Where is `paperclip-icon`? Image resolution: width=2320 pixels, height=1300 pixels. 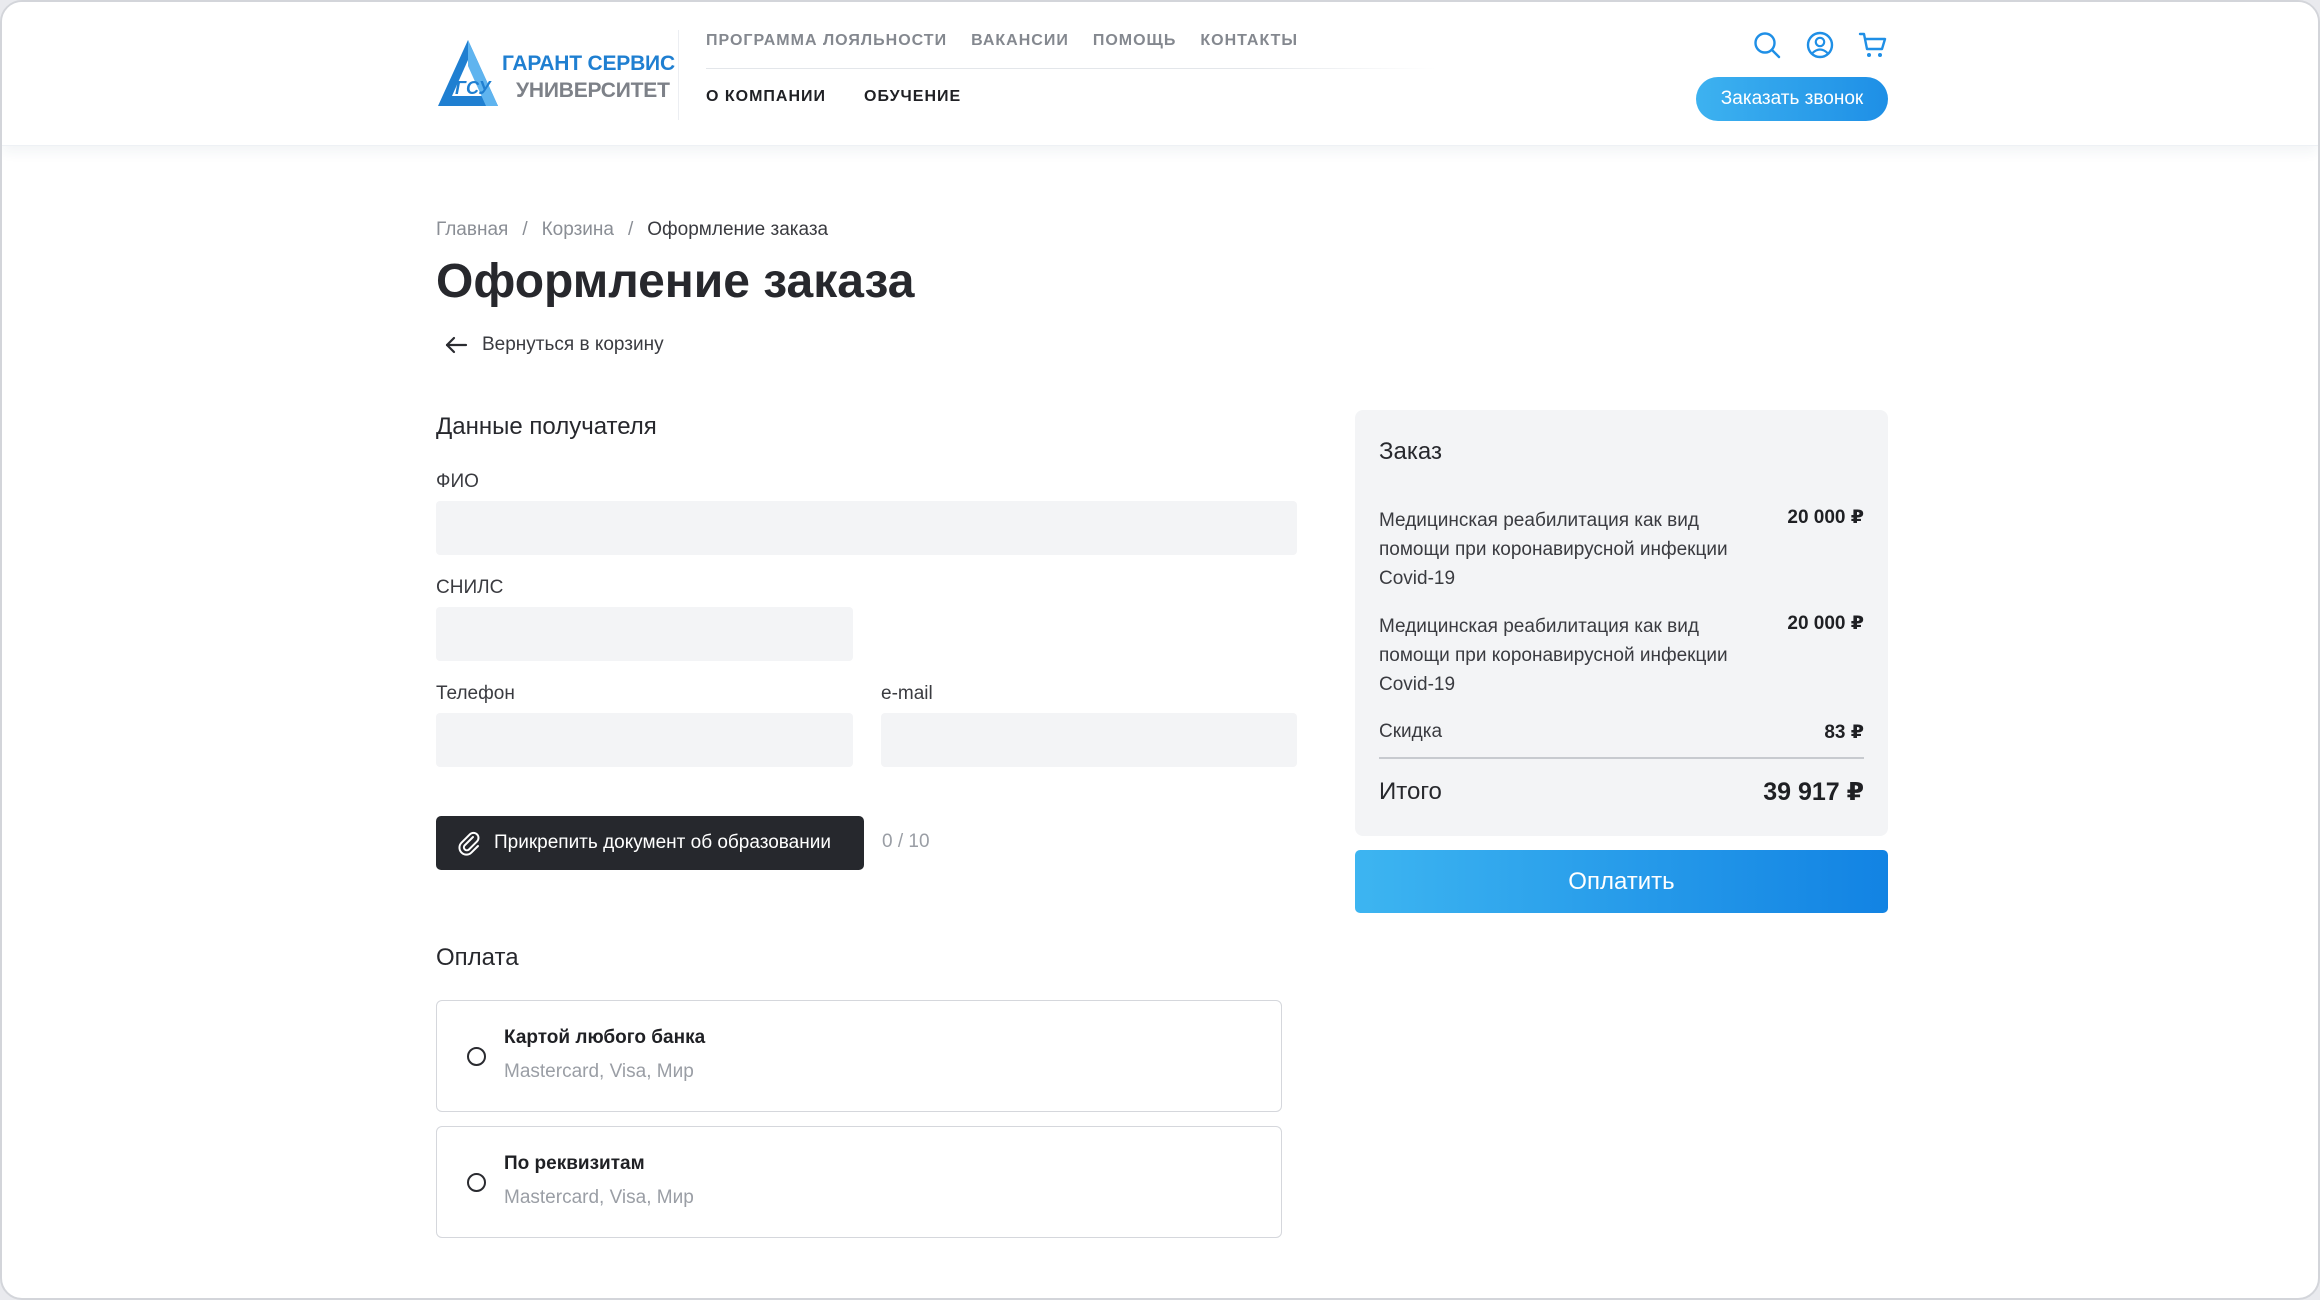 paperclip-icon is located at coordinates (469, 843).